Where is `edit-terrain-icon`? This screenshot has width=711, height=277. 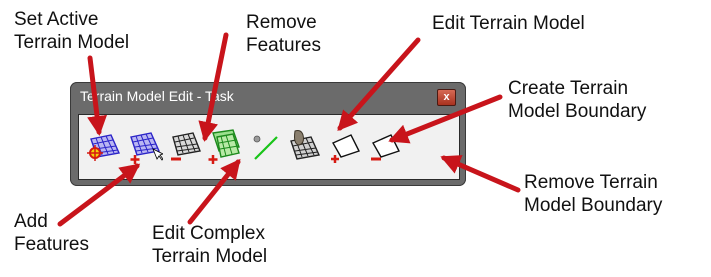
edit-terrain-icon is located at coordinates (305, 145).